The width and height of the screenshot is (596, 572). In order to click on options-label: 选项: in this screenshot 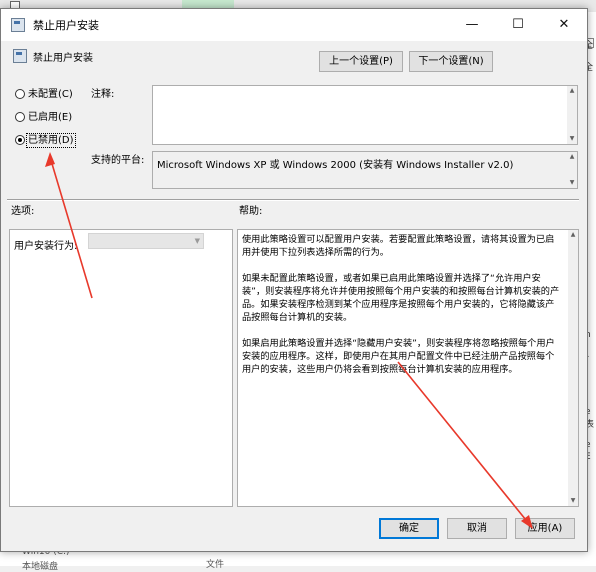, I will do `click(23, 211)`.